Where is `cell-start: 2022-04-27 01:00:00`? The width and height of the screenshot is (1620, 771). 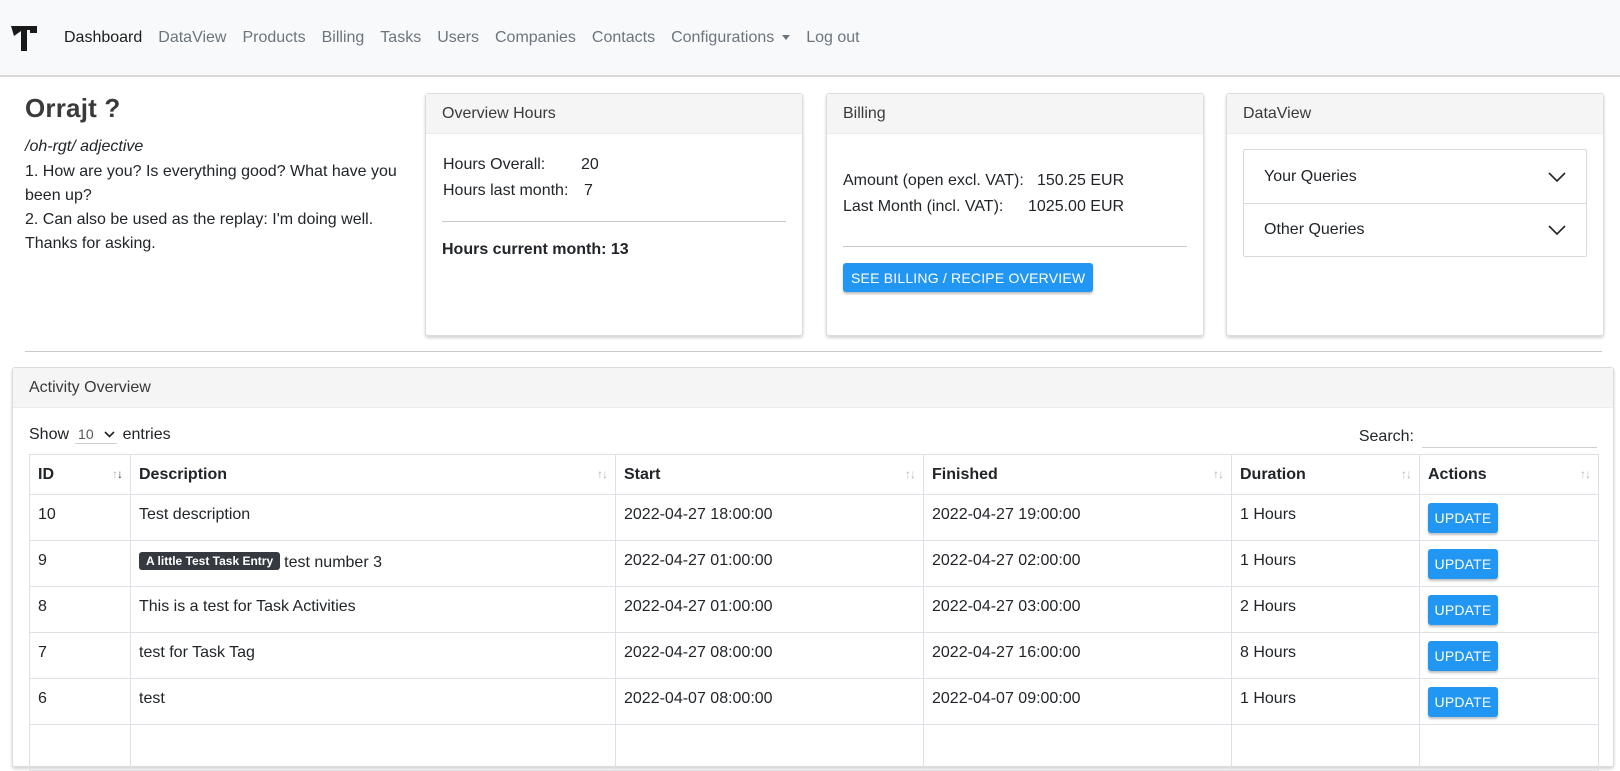 cell-start: 2022-04-27 01:00:00 is located at coordinates (769, 563).